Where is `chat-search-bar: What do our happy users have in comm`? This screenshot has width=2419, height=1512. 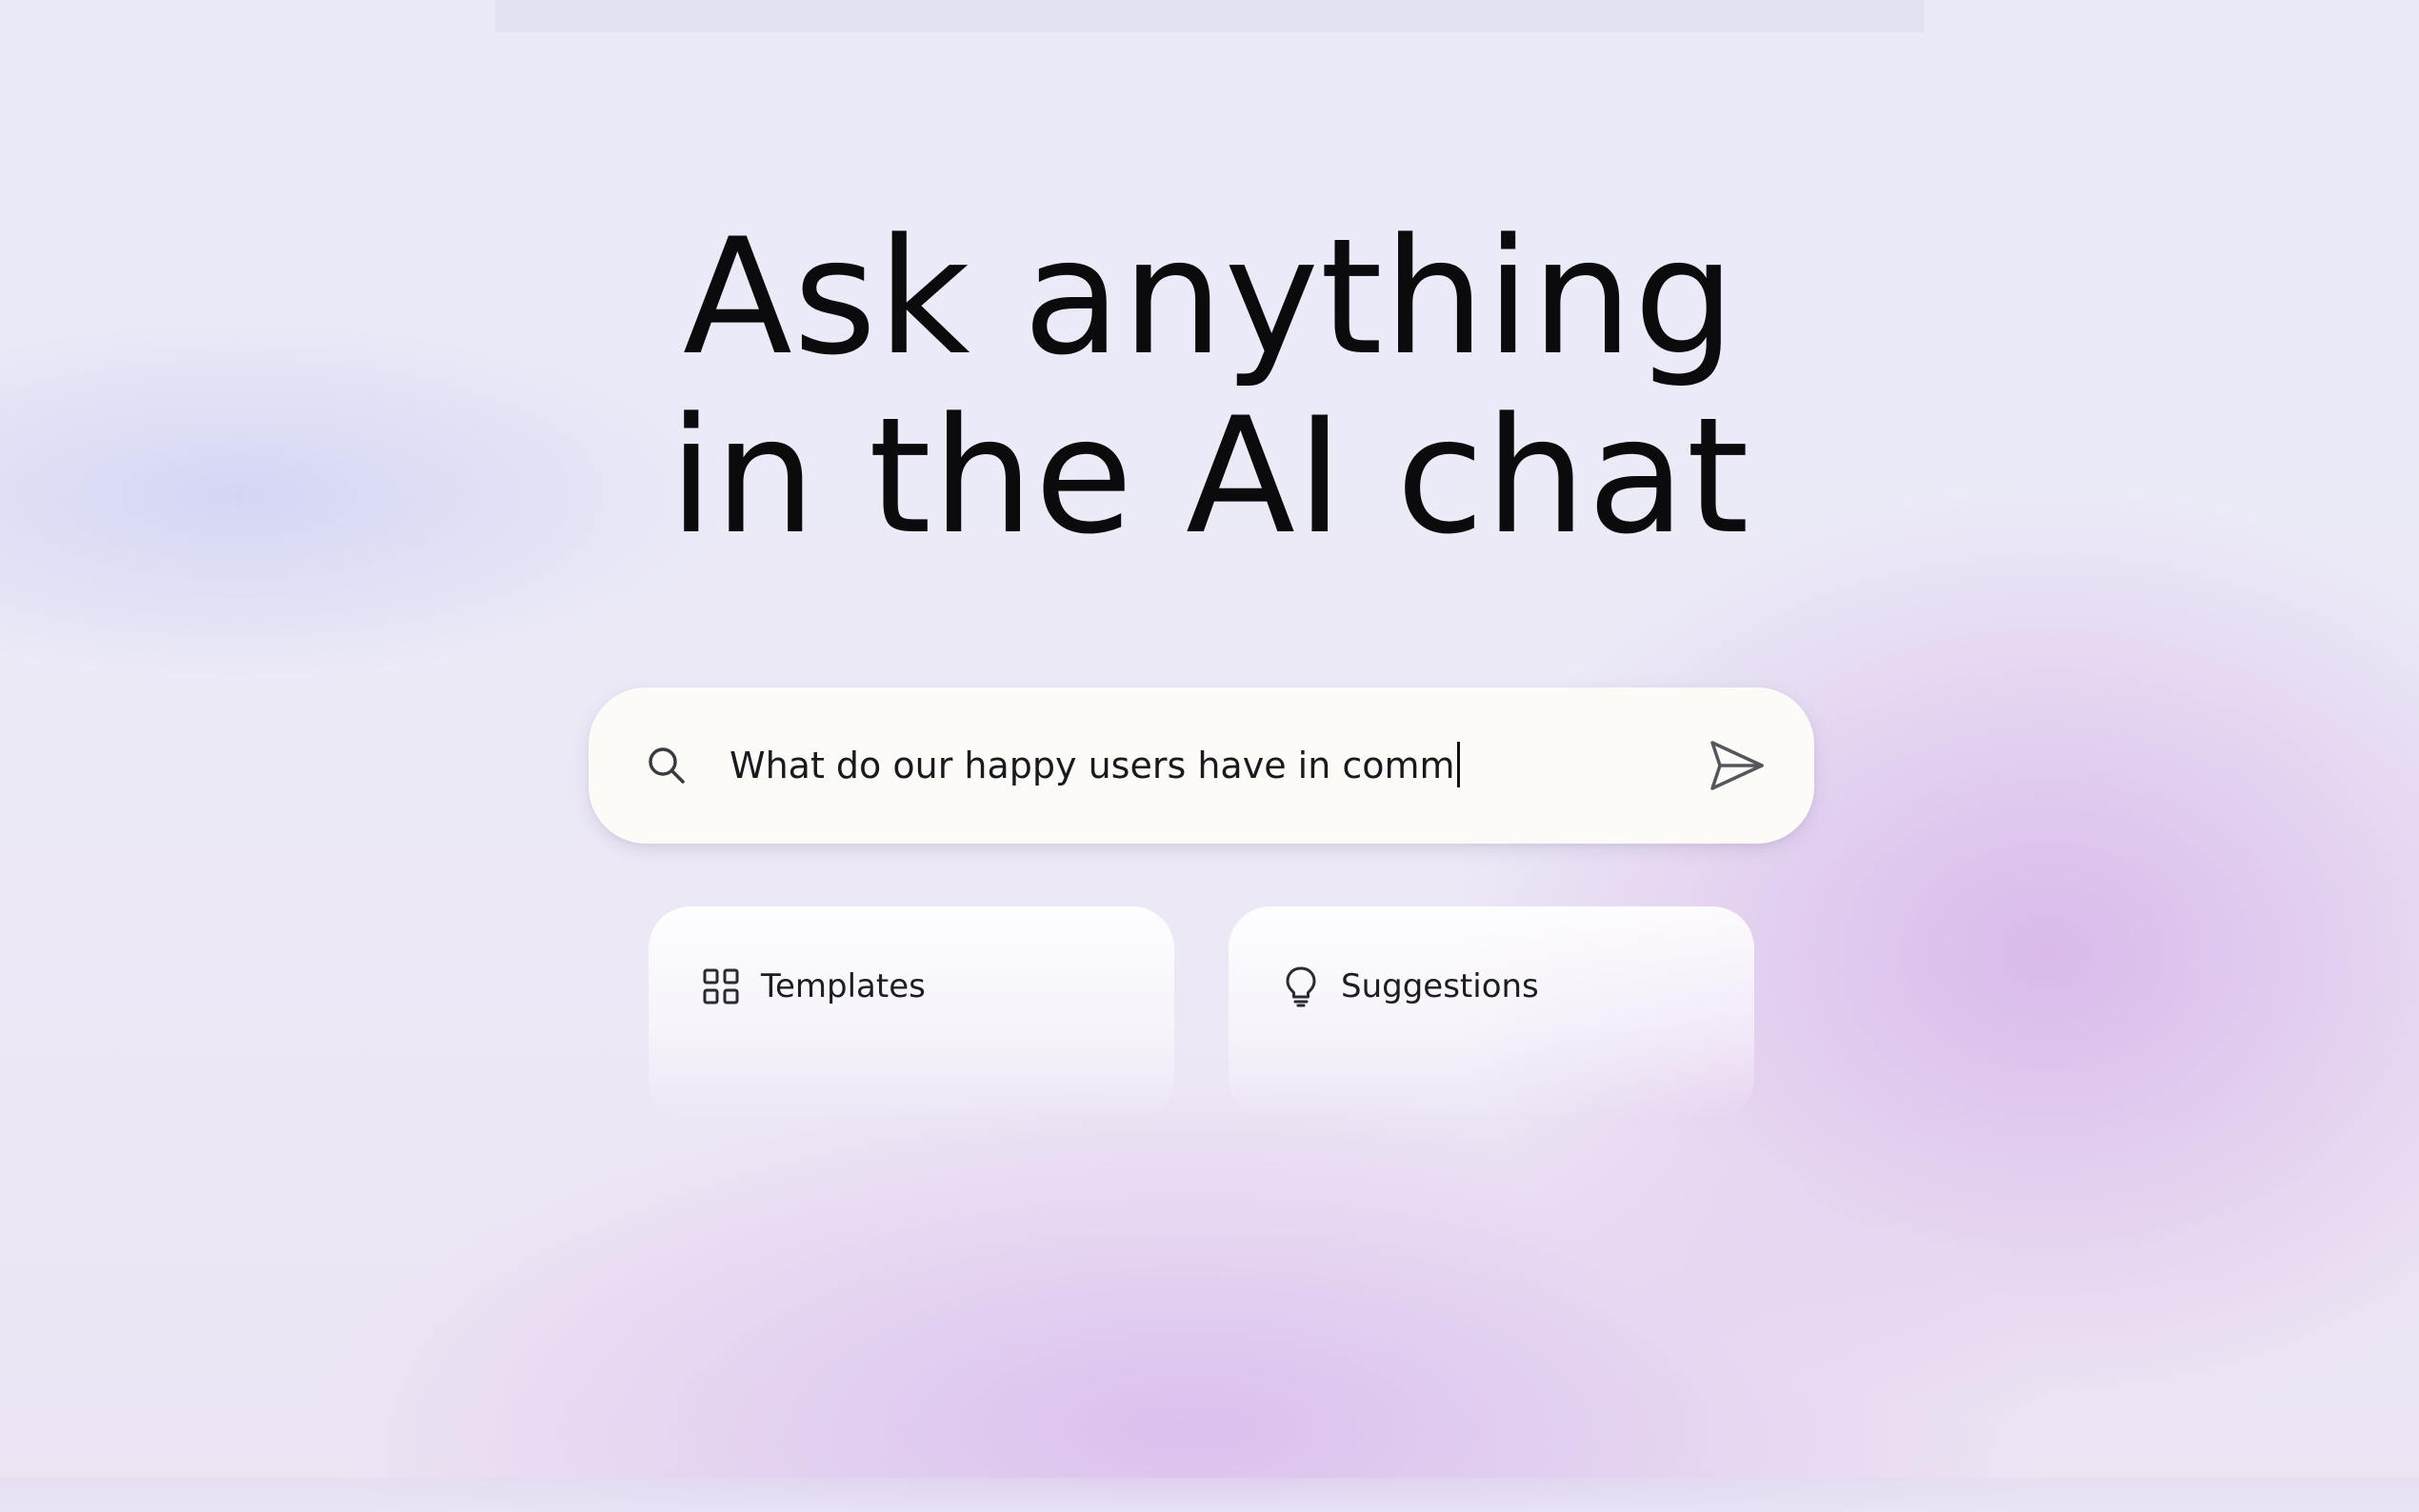
chat-search-bar: What do our happy users have in comm is located at coordinates (1201, 765).